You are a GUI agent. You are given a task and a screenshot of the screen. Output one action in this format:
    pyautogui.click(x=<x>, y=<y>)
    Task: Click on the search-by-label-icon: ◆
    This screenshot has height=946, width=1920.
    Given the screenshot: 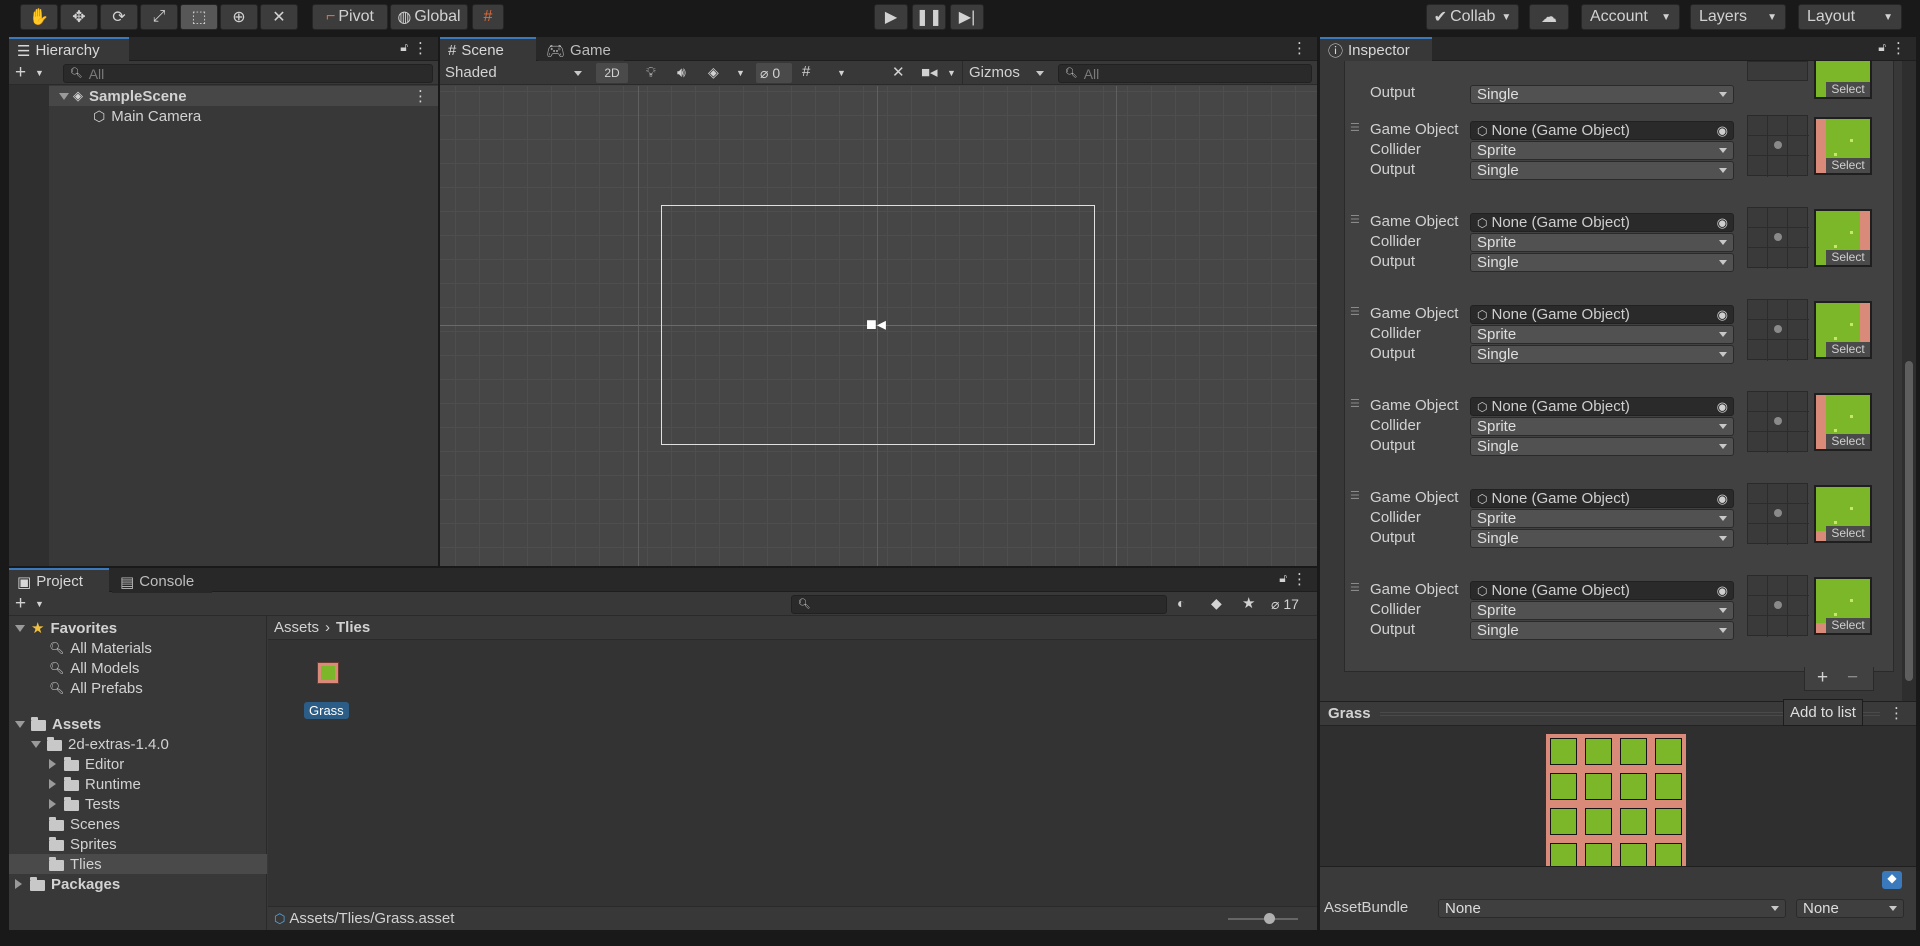 What is the action you would take?
    pyautogui.click(x=1216, y=603)
    